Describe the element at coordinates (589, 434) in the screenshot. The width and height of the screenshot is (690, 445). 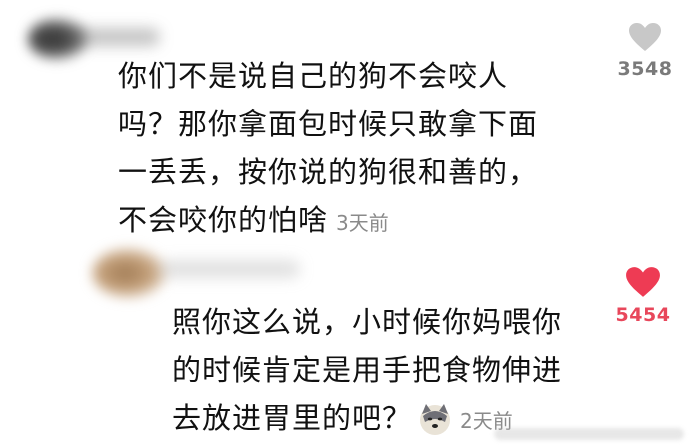
I see `watermark` at that location.